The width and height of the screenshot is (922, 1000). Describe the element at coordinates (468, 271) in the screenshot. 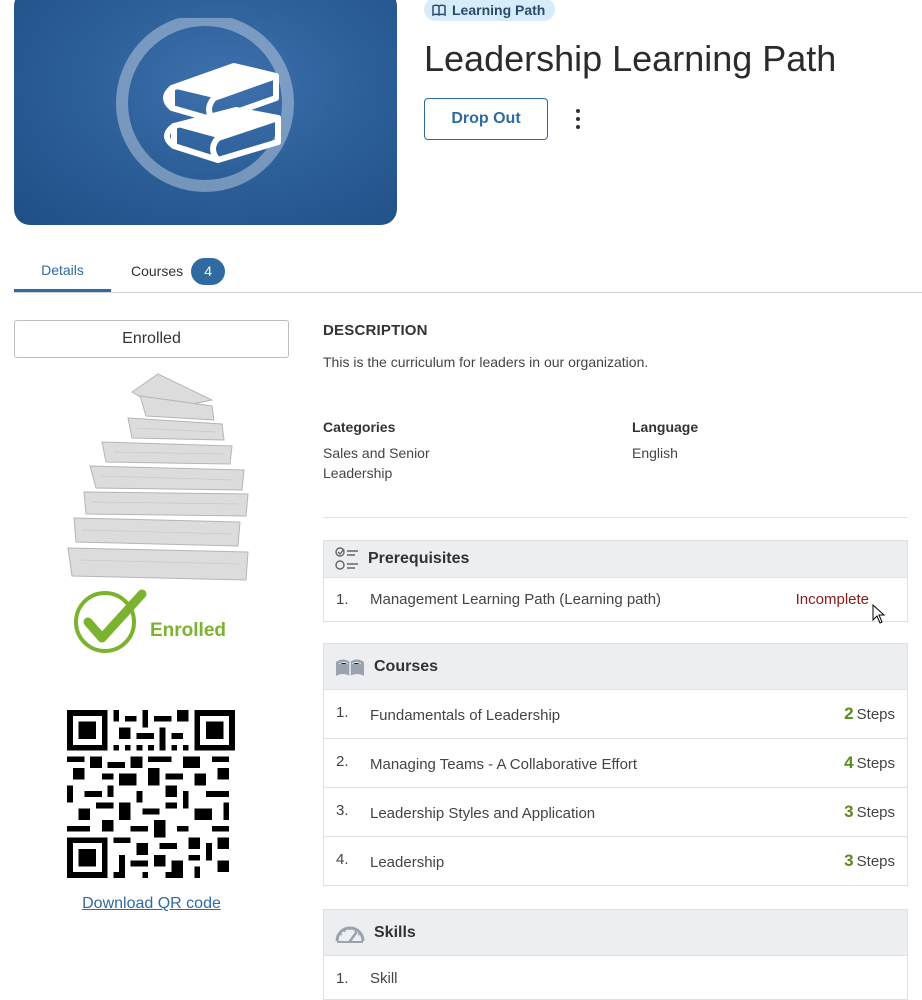

I see `tab-bar: Details Courses 4` at that location.